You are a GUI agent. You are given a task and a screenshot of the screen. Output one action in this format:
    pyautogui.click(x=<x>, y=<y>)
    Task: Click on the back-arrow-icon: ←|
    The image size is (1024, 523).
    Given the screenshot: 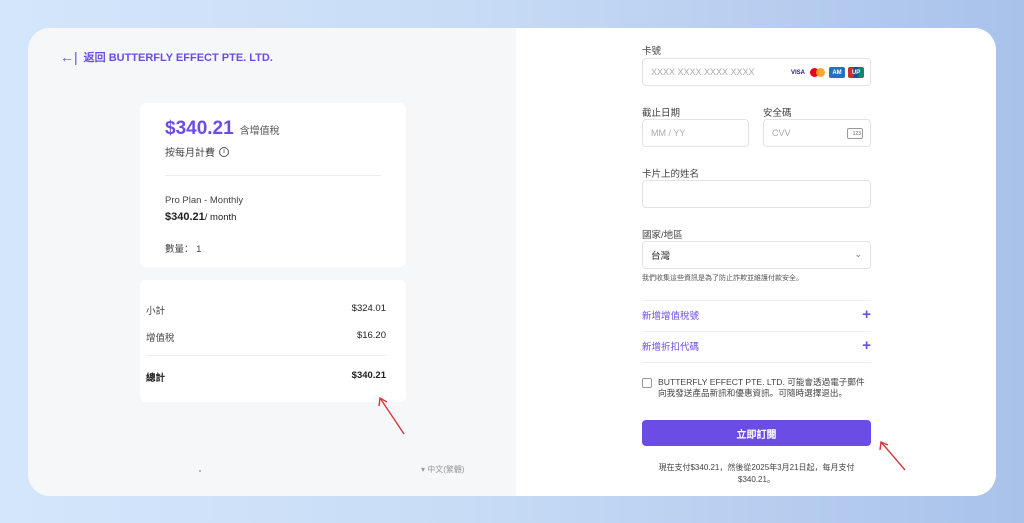 What is the action you would take?
    pyautogui.click(x=69, y=57)
    